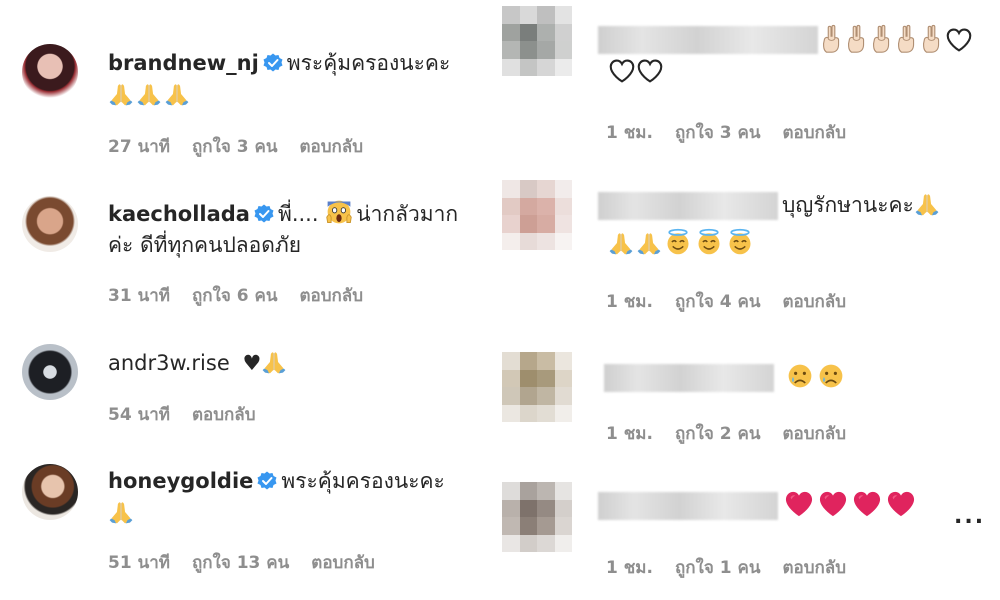  Describe the element at coordinates (180, 481) in the screenshot. I see `username: honeygoldie` at that location.